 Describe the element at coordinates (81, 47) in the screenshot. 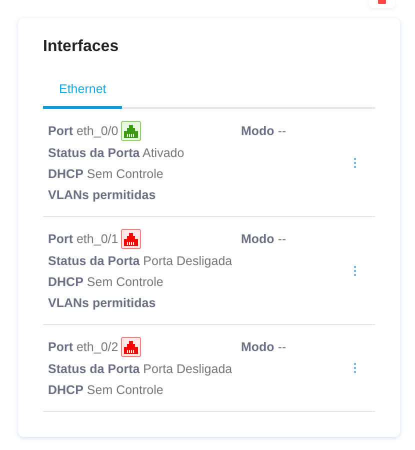

I see `card-title: Interfaces` at that location.